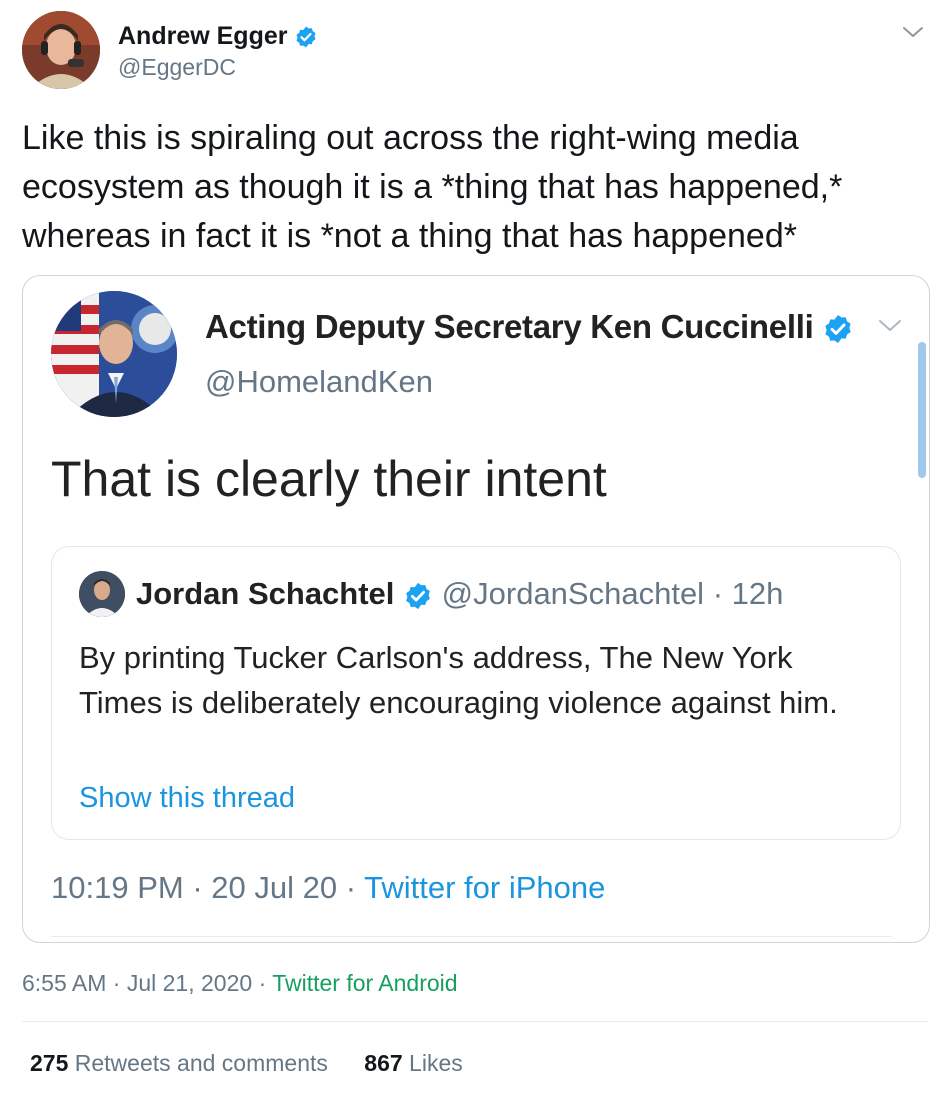  What do you see at coordinates (485, 887) in the screenshot?
I see `embedded-tweet-source: Twitter for iPhone` at bounding box center [485, 887].